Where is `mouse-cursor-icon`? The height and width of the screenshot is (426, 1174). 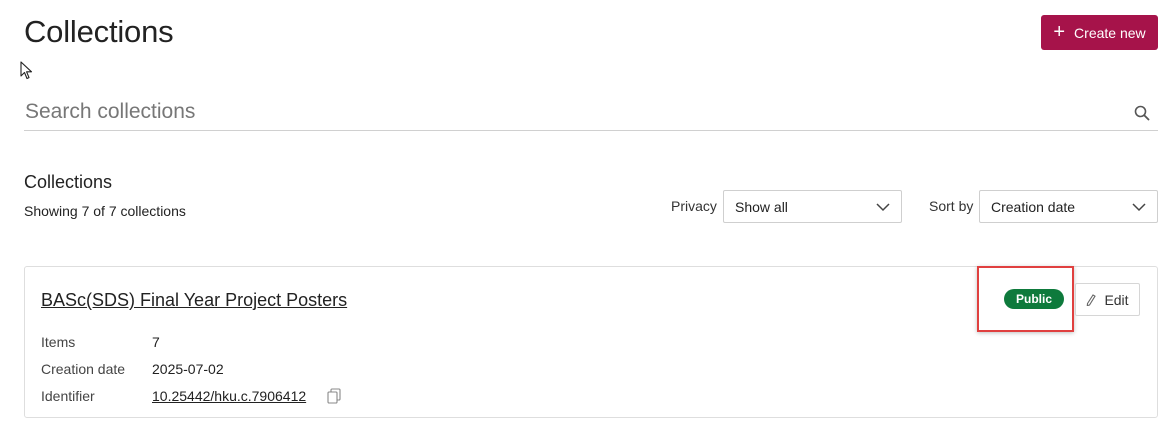
mouse-cursor-icon is located at coordinates (26, 70).